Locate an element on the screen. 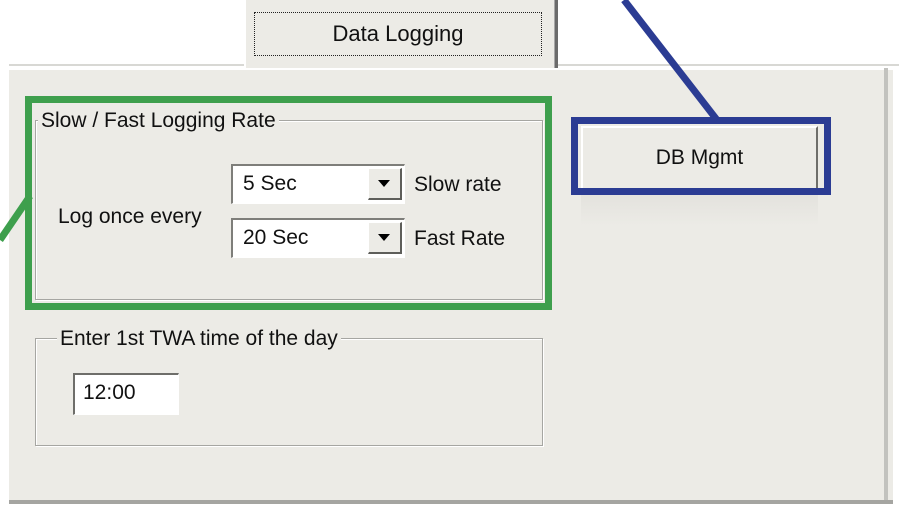 The image size is (899, 513). twa-time-group-title: Enter 1st TWA time of the day is located at coordinates (199, 339).